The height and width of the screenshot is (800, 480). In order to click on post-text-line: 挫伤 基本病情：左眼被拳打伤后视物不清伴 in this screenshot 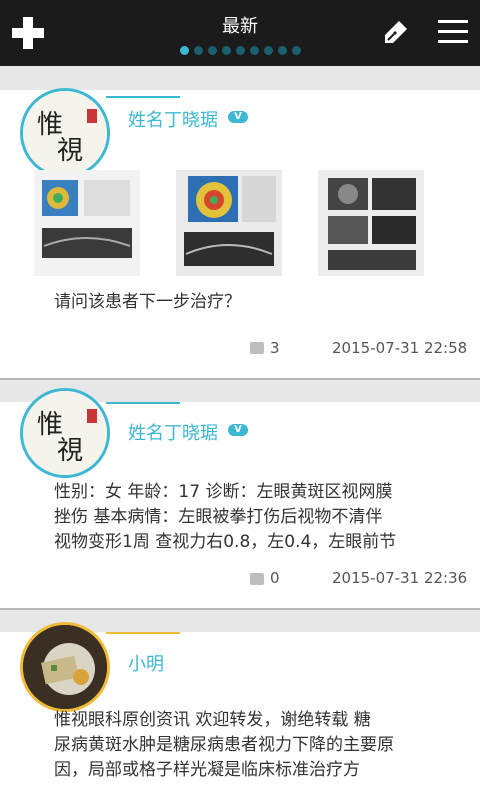, I will do `click(218, 517)`.